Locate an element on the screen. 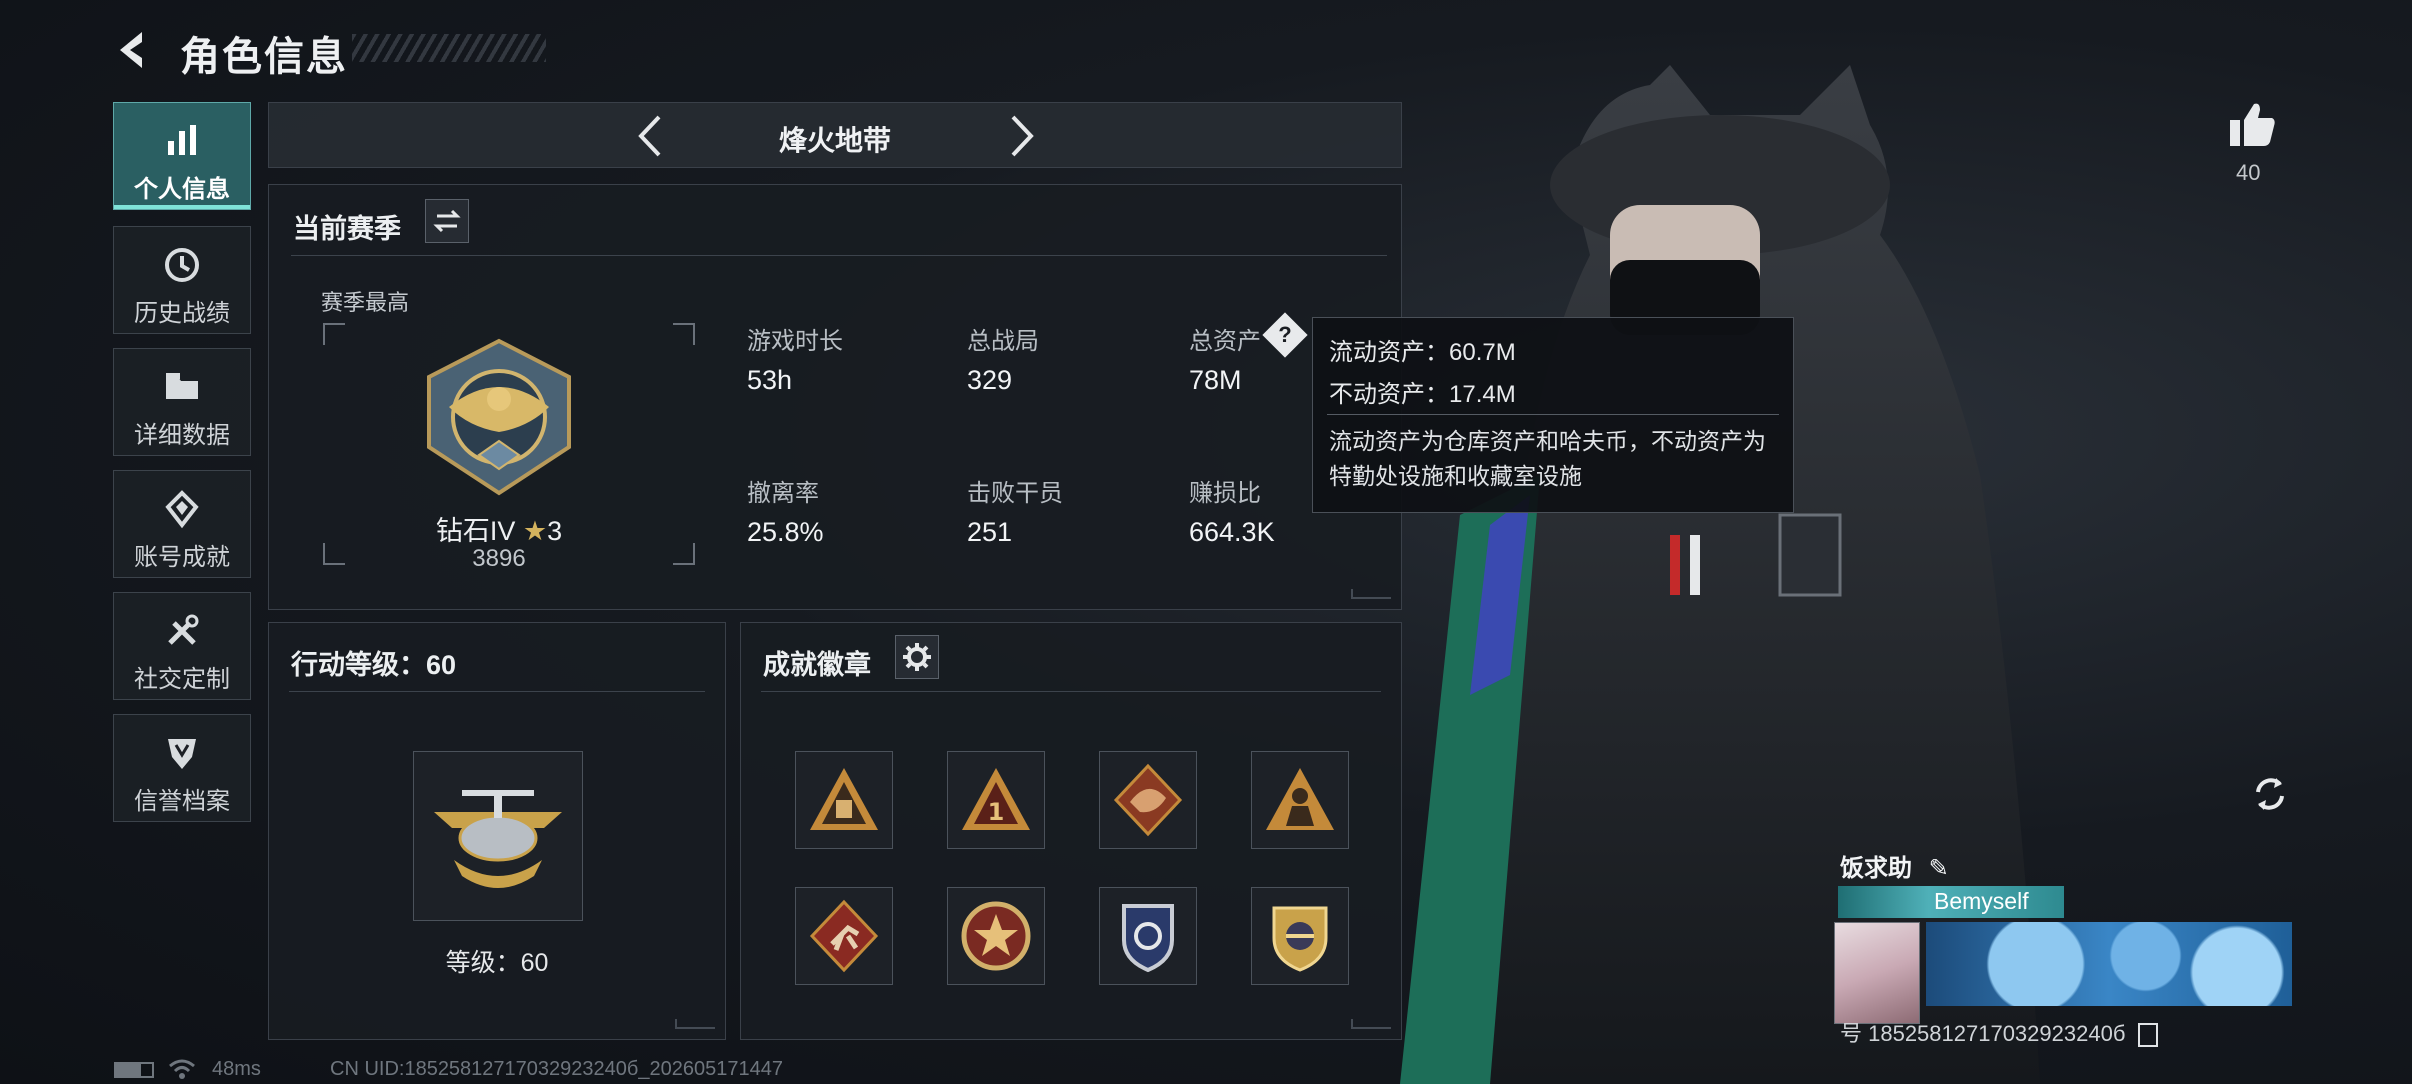 This screenshot has width=2412, height=1084. badge-settings-button is located at coordinates (917, 657).